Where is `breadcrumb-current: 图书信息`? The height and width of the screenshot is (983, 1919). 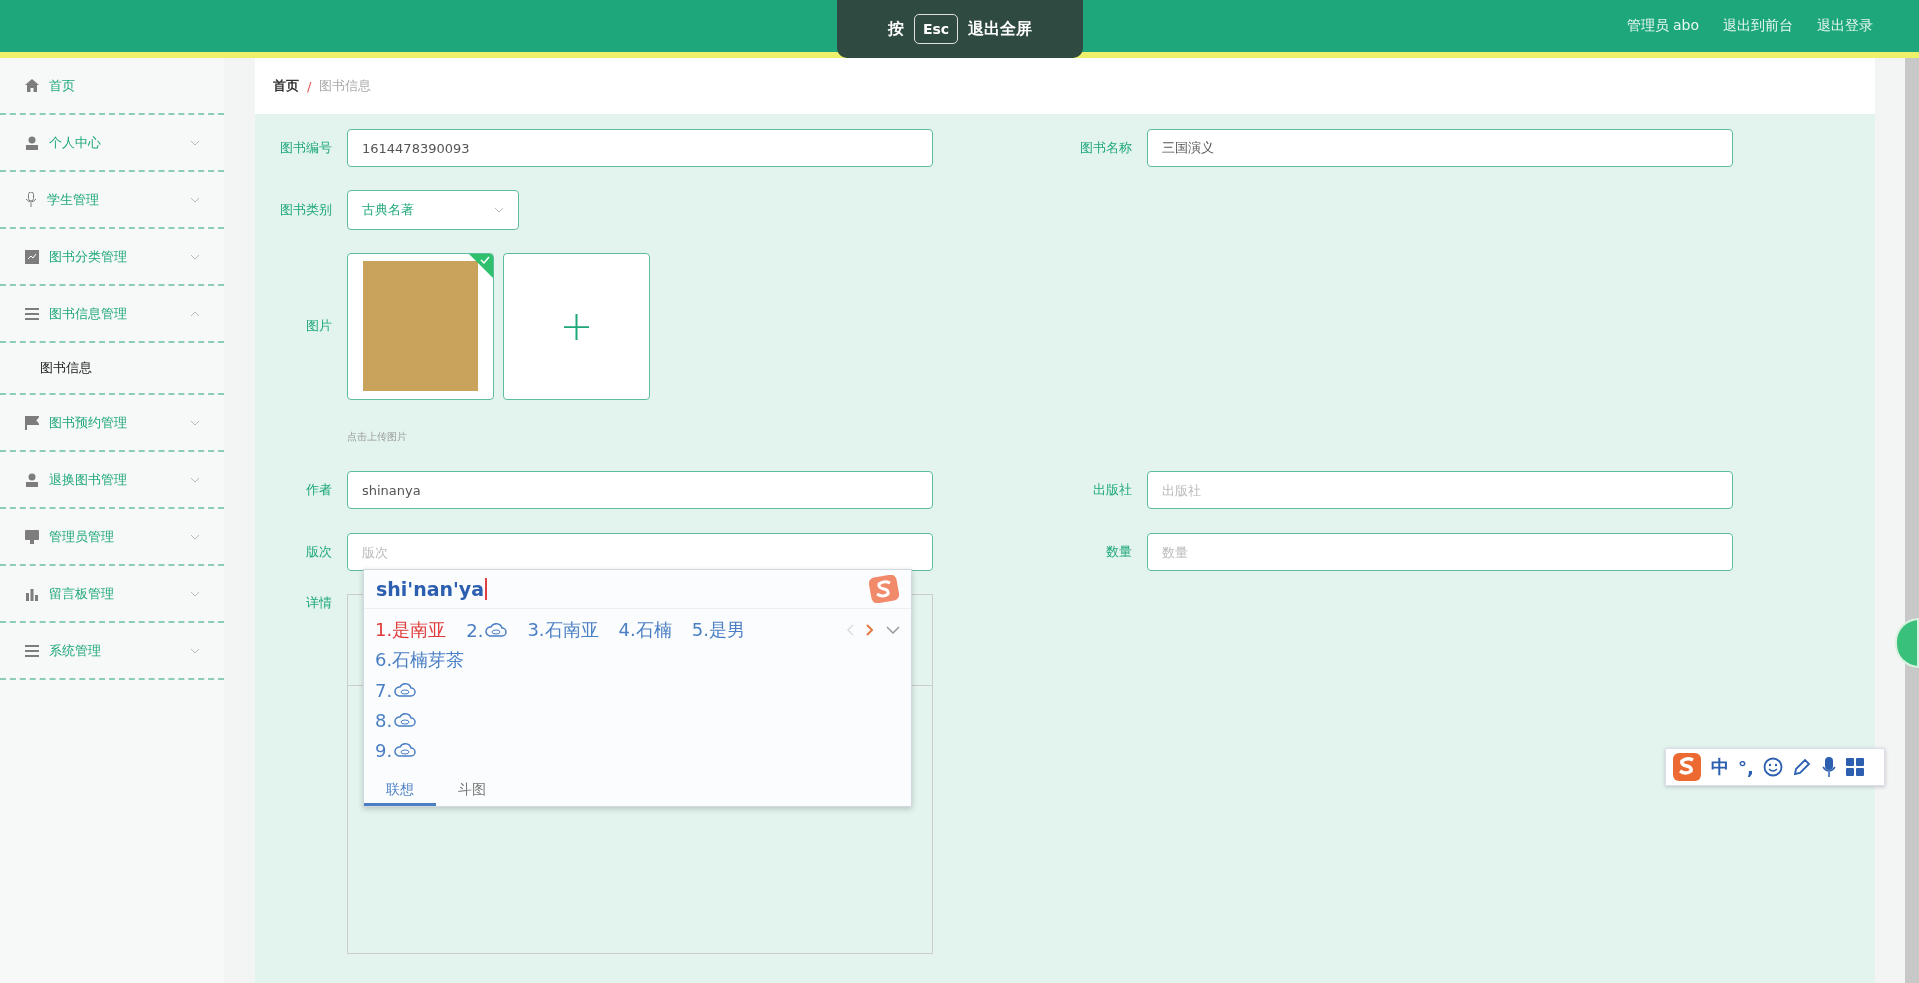
breadcrumb-current: 图书信息 is located at coordinates (345, 86).